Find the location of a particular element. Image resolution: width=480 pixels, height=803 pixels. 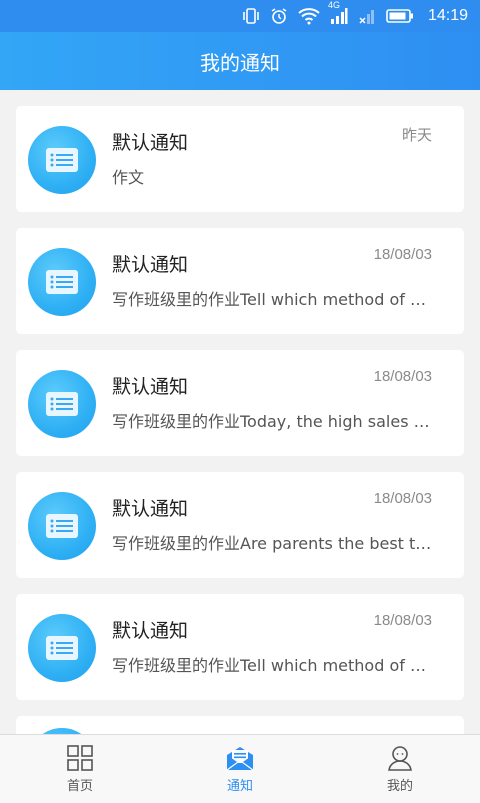

signal-icon: 4G is located at coordinates (338, 13).